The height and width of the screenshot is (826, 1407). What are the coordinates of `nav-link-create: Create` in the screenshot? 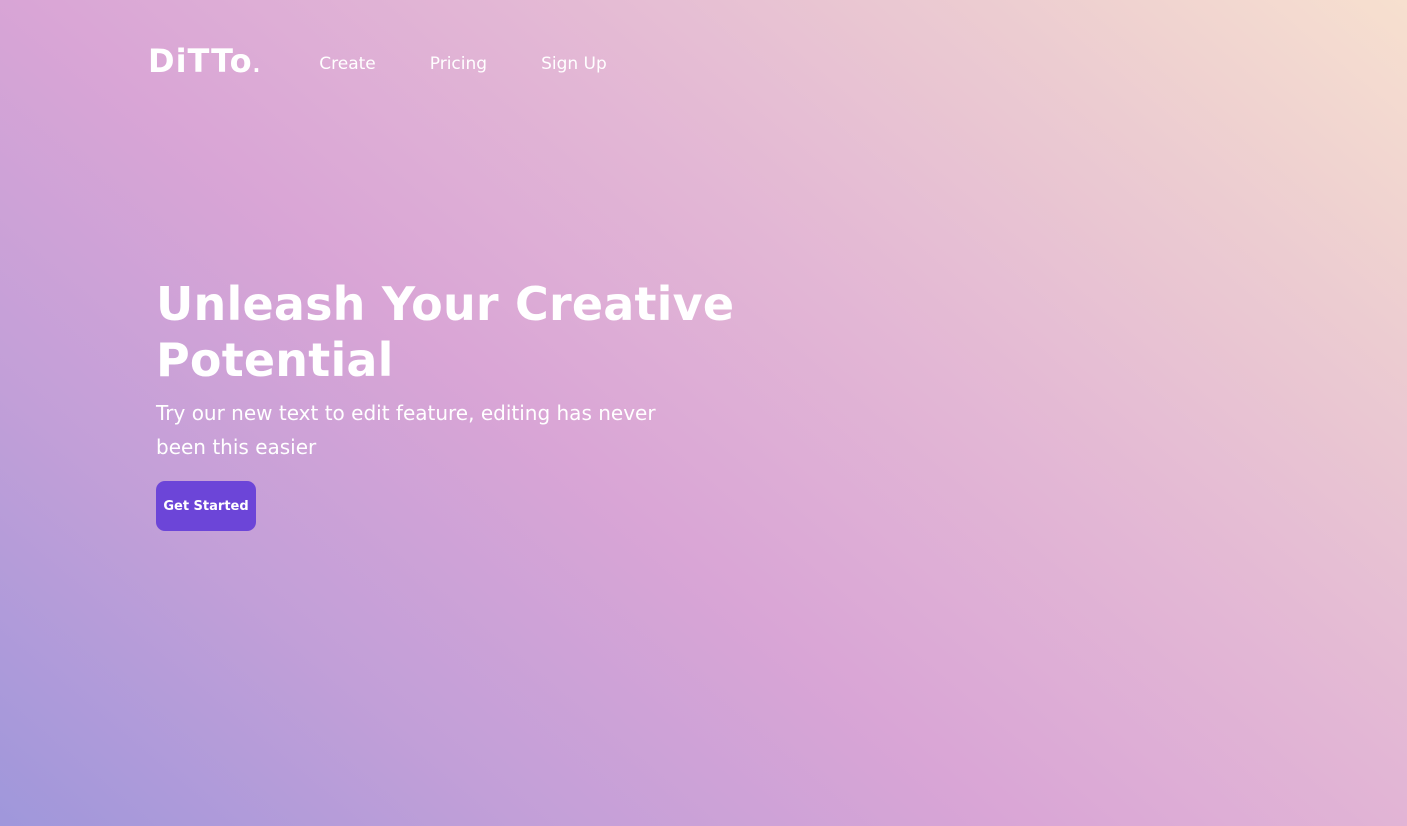 It's located at (347, 64).